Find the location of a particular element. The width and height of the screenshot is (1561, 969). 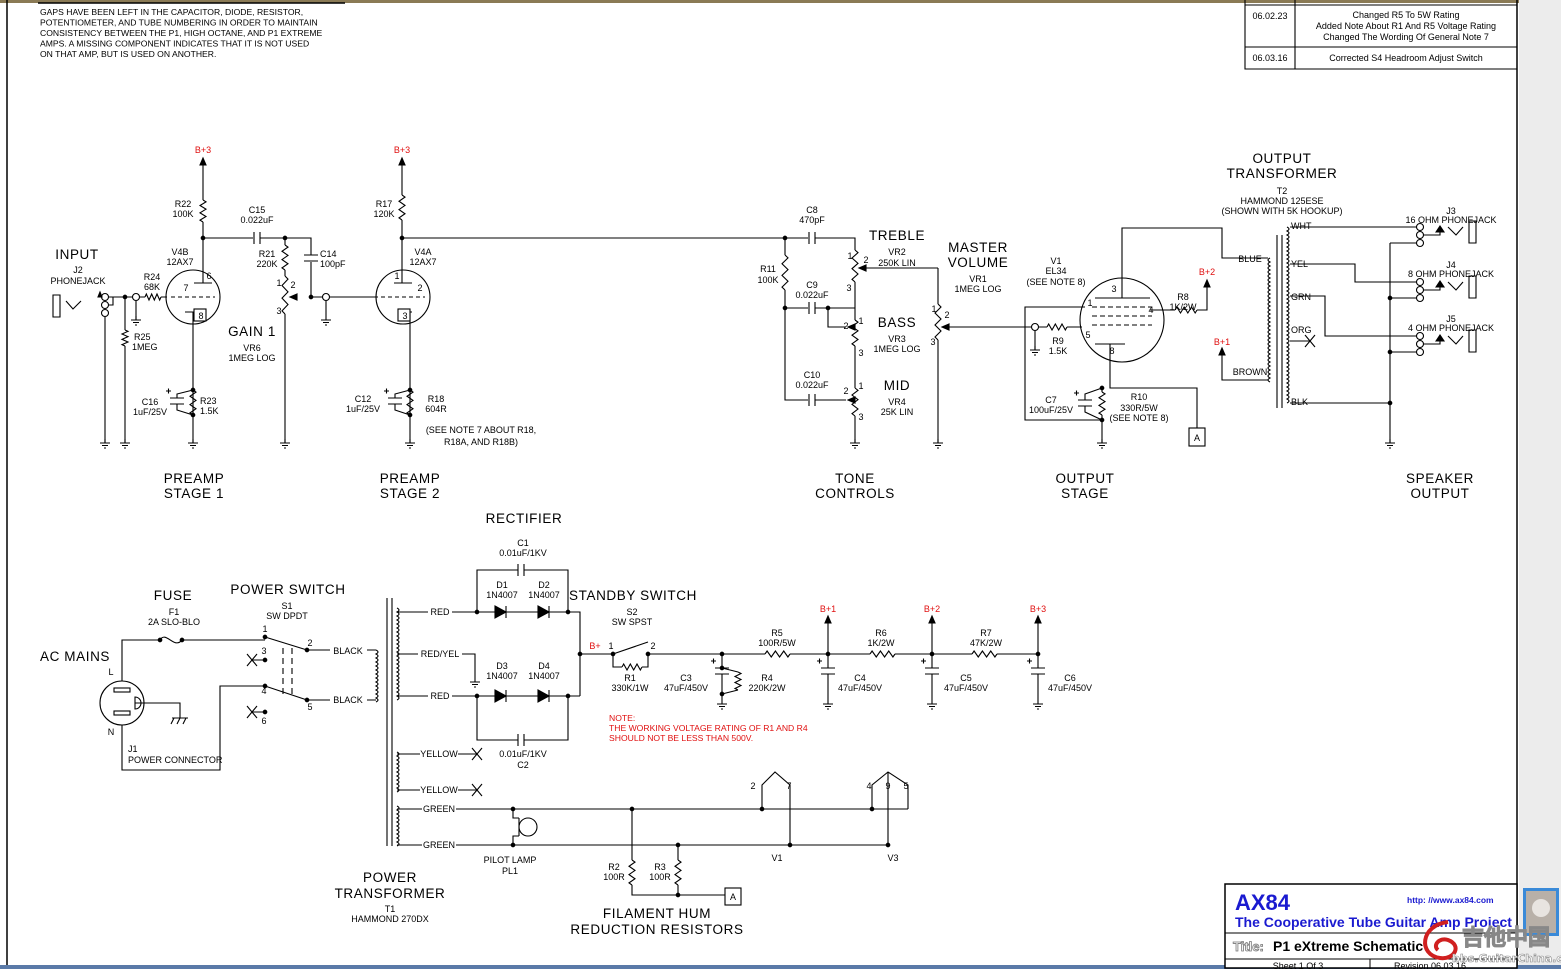

r4-label: 220K/2W is located at coordinates (767, 688).